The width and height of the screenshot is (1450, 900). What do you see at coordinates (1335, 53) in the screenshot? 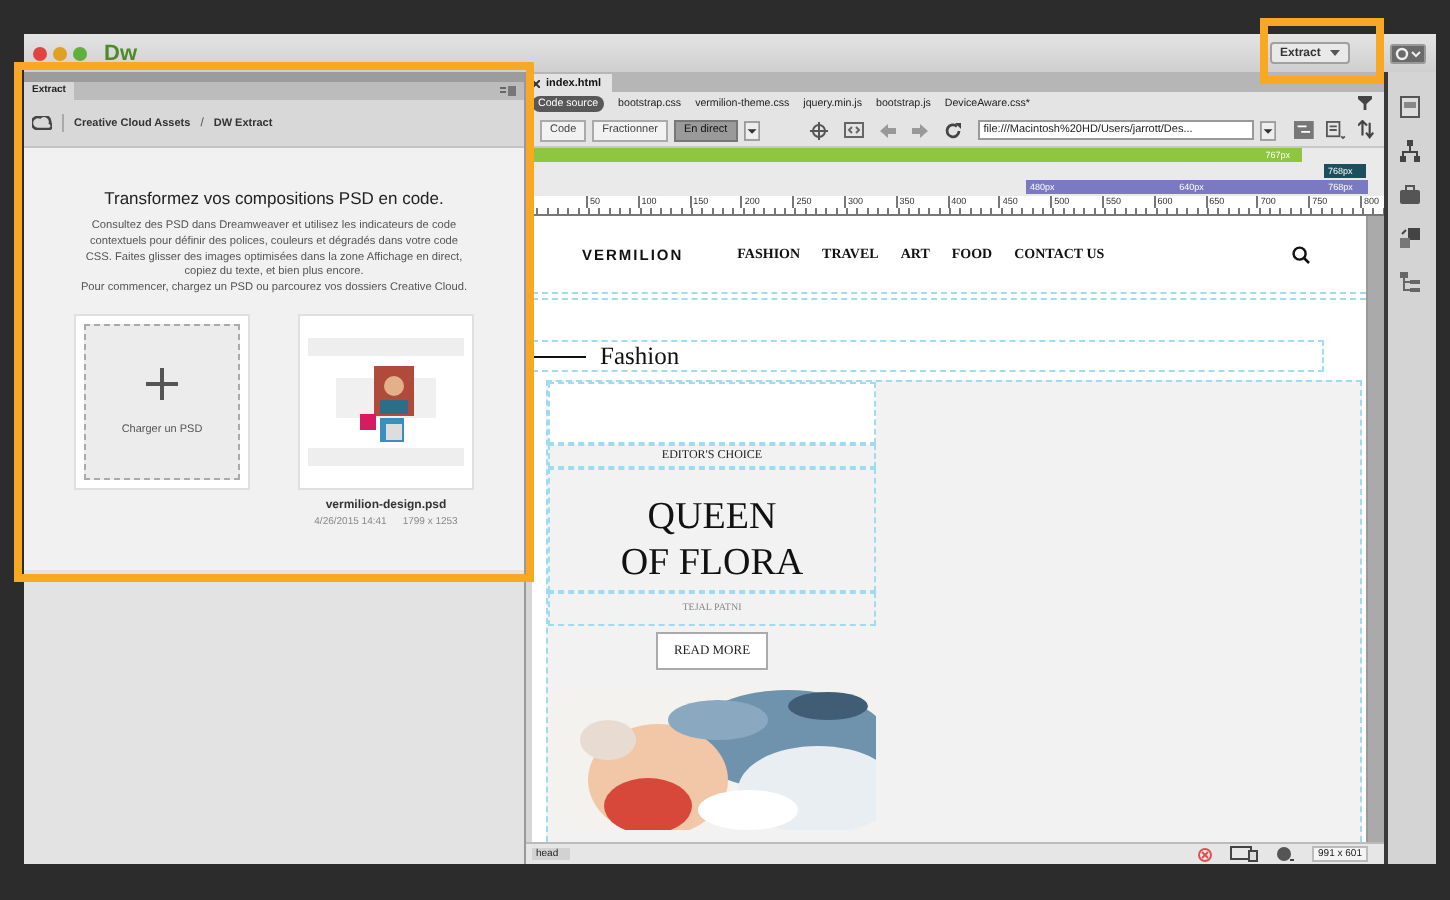
I see `caret-icon` at bounding box center [1335, 53].